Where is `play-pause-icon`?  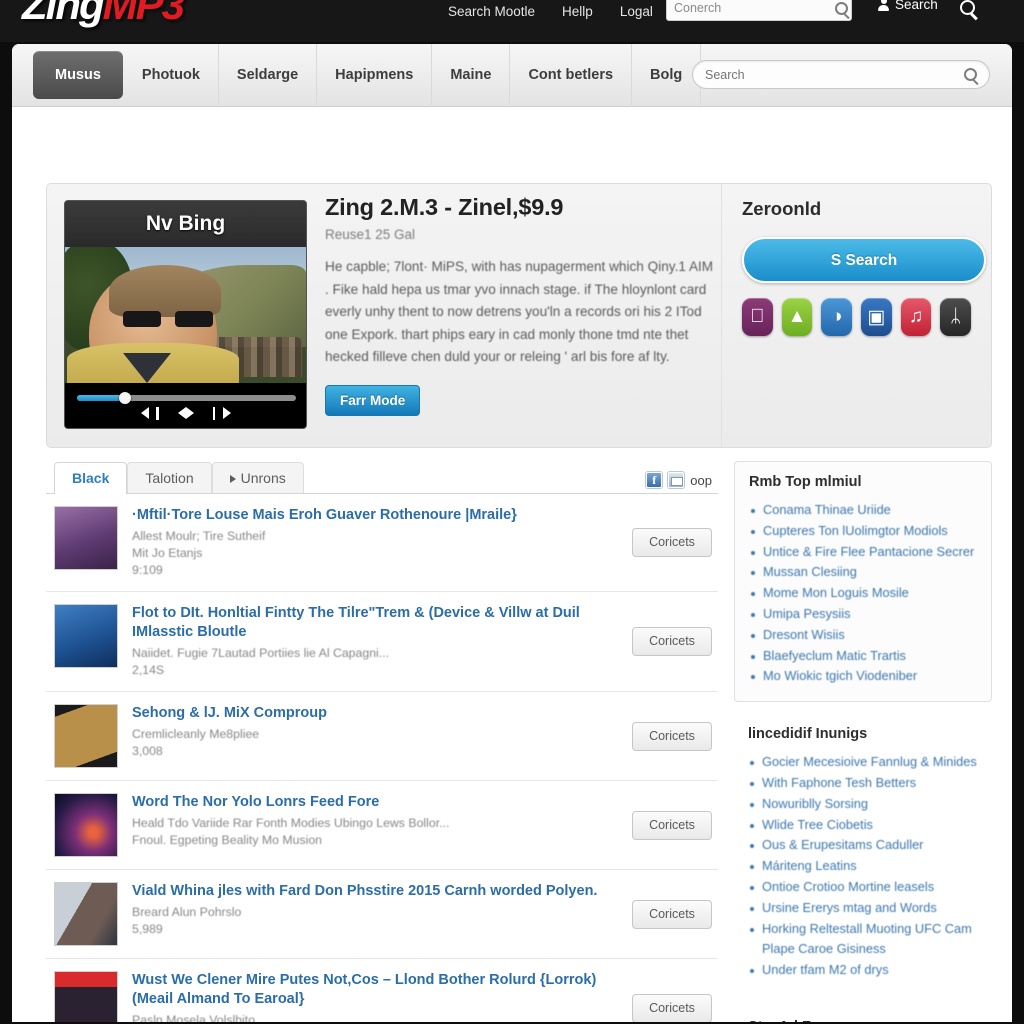 play-pause-icon is located at coordinates (186, 413).